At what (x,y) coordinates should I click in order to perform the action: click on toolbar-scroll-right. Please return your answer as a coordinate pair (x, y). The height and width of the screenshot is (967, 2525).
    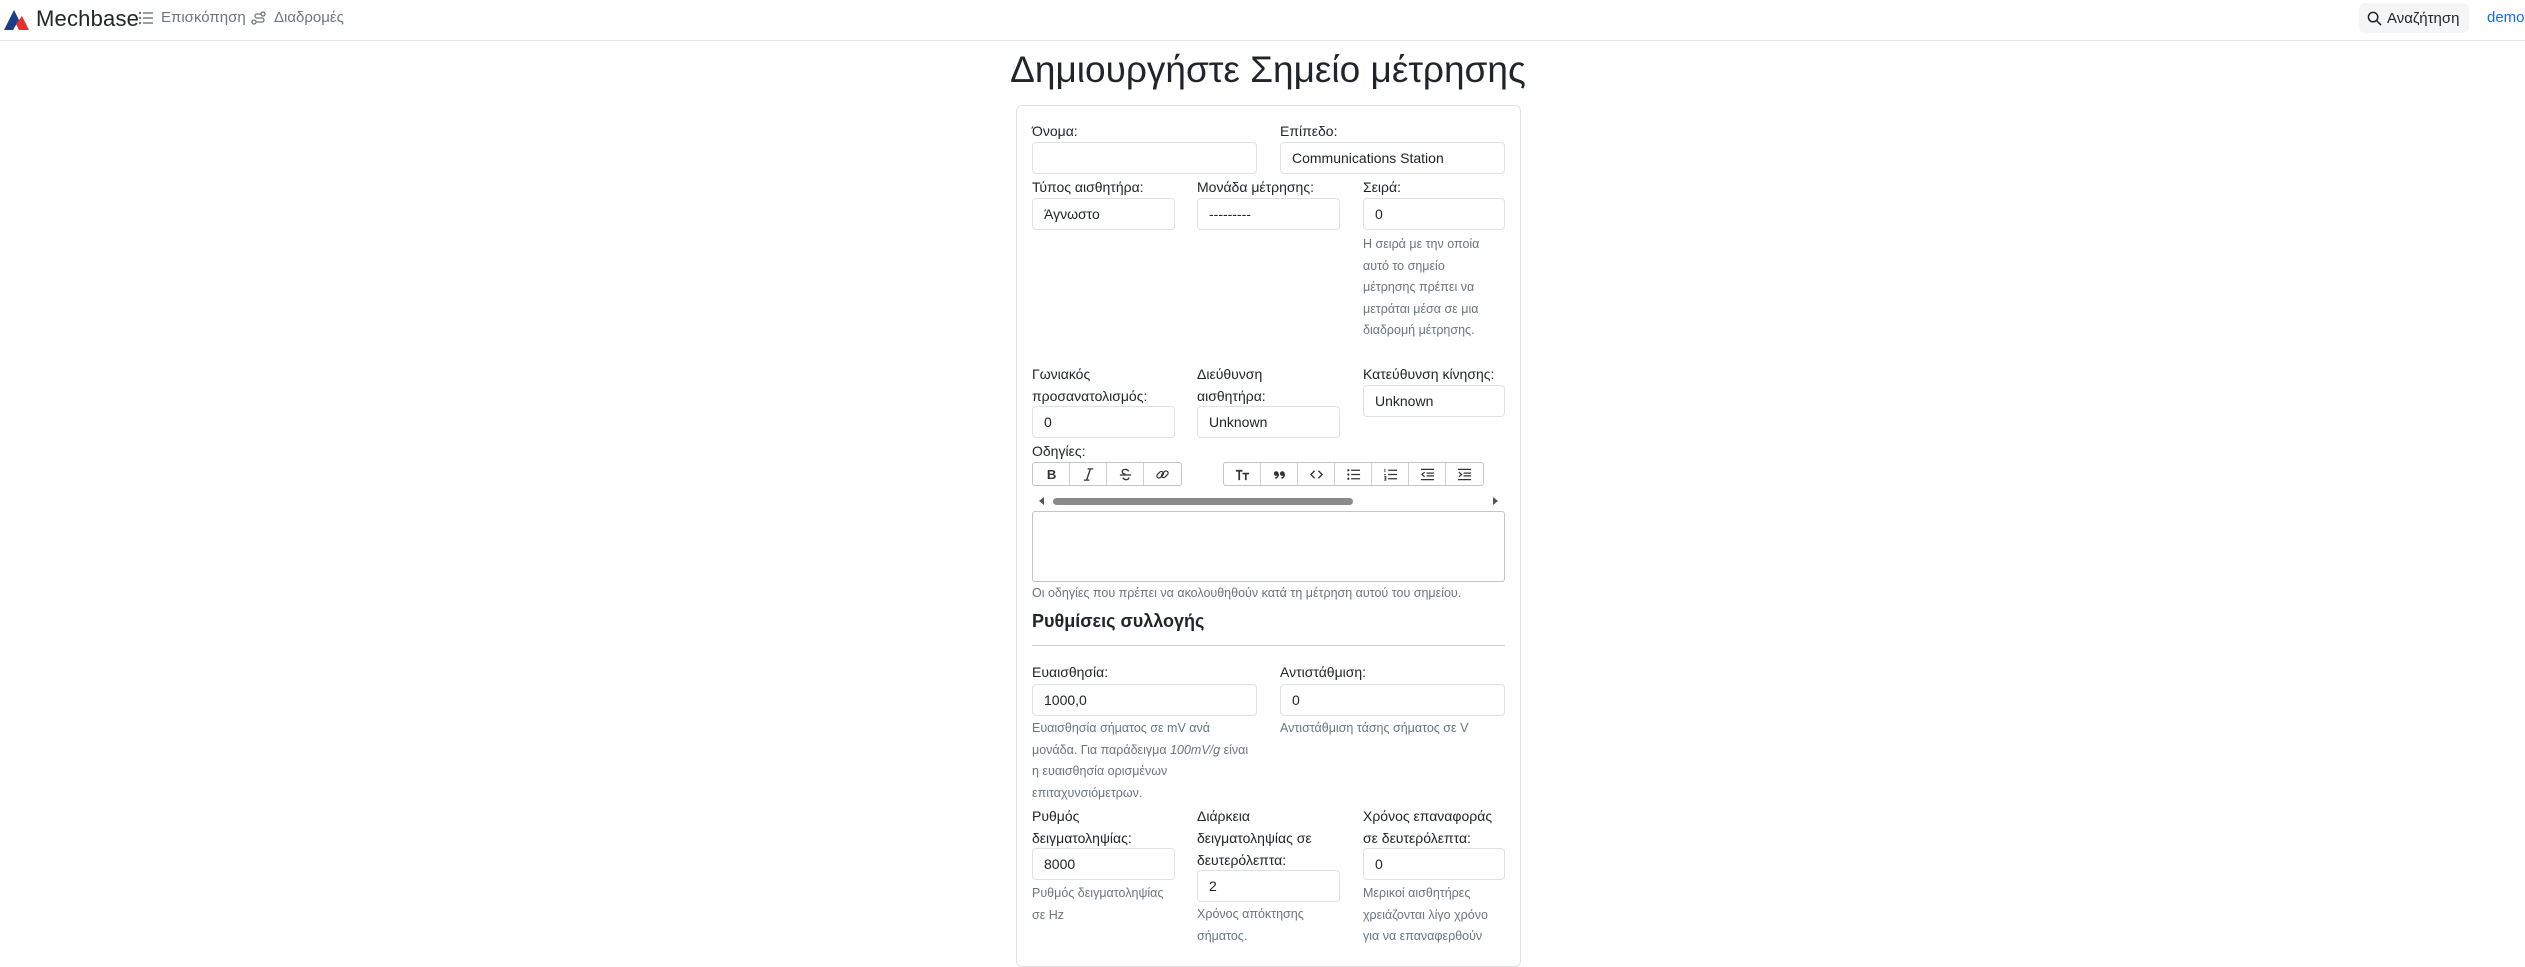
    Looking at the image, I should click on (1495, 501).